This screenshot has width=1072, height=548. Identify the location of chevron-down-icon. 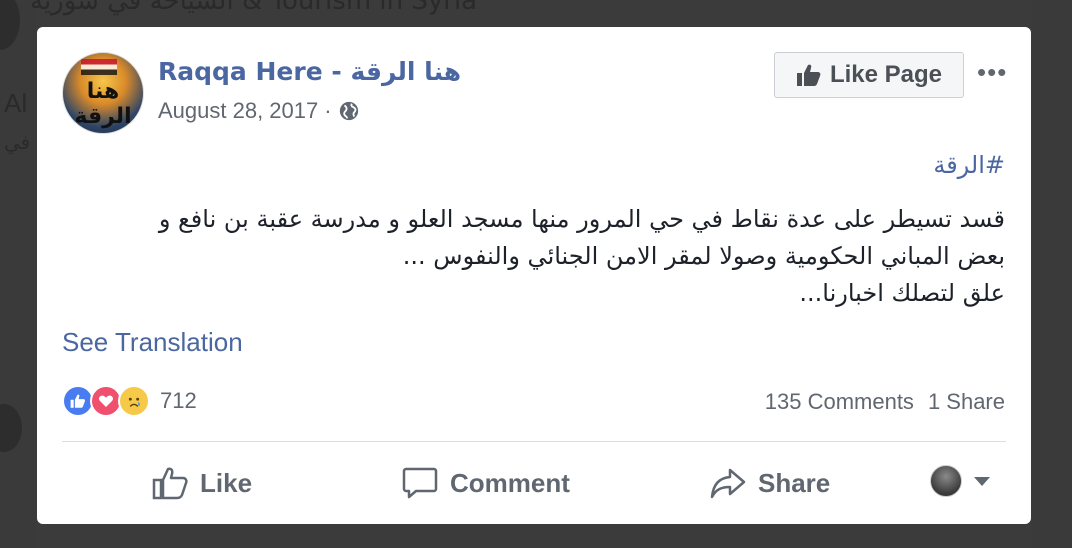
(982, 481).